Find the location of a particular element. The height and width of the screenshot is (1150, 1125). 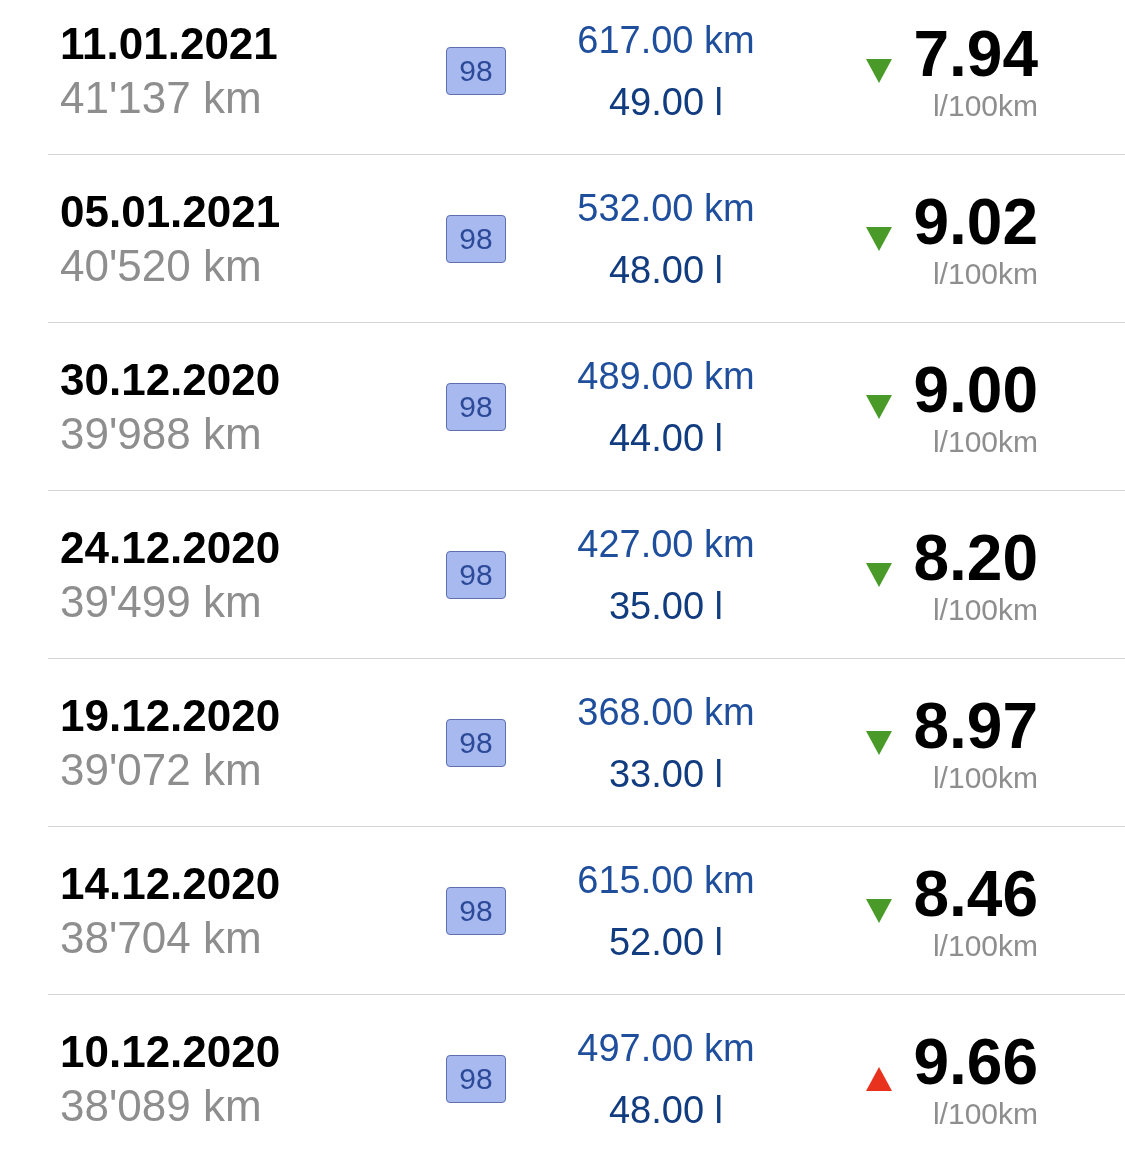

trip-distance: 532.00 km is located at coordinates (666, 207).